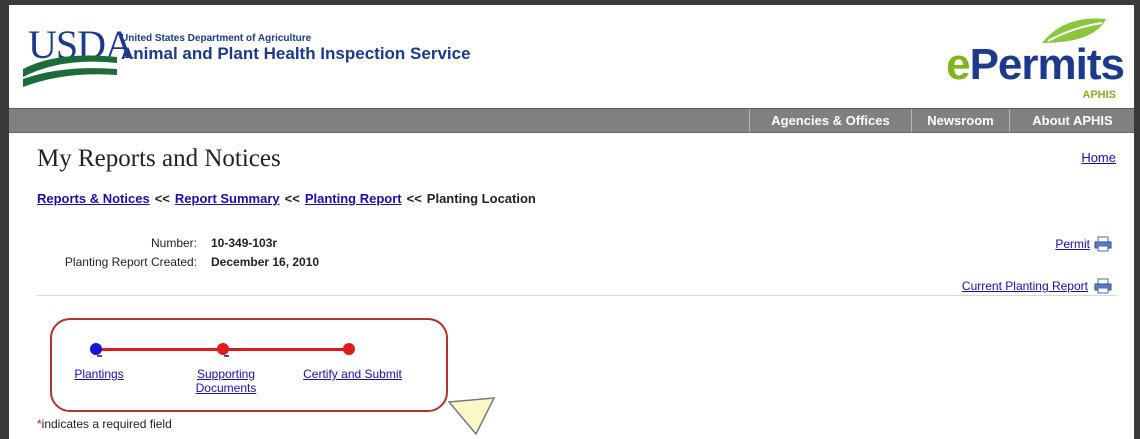  I want to click on created-label: Planting Report Created:, so click(130, 262).